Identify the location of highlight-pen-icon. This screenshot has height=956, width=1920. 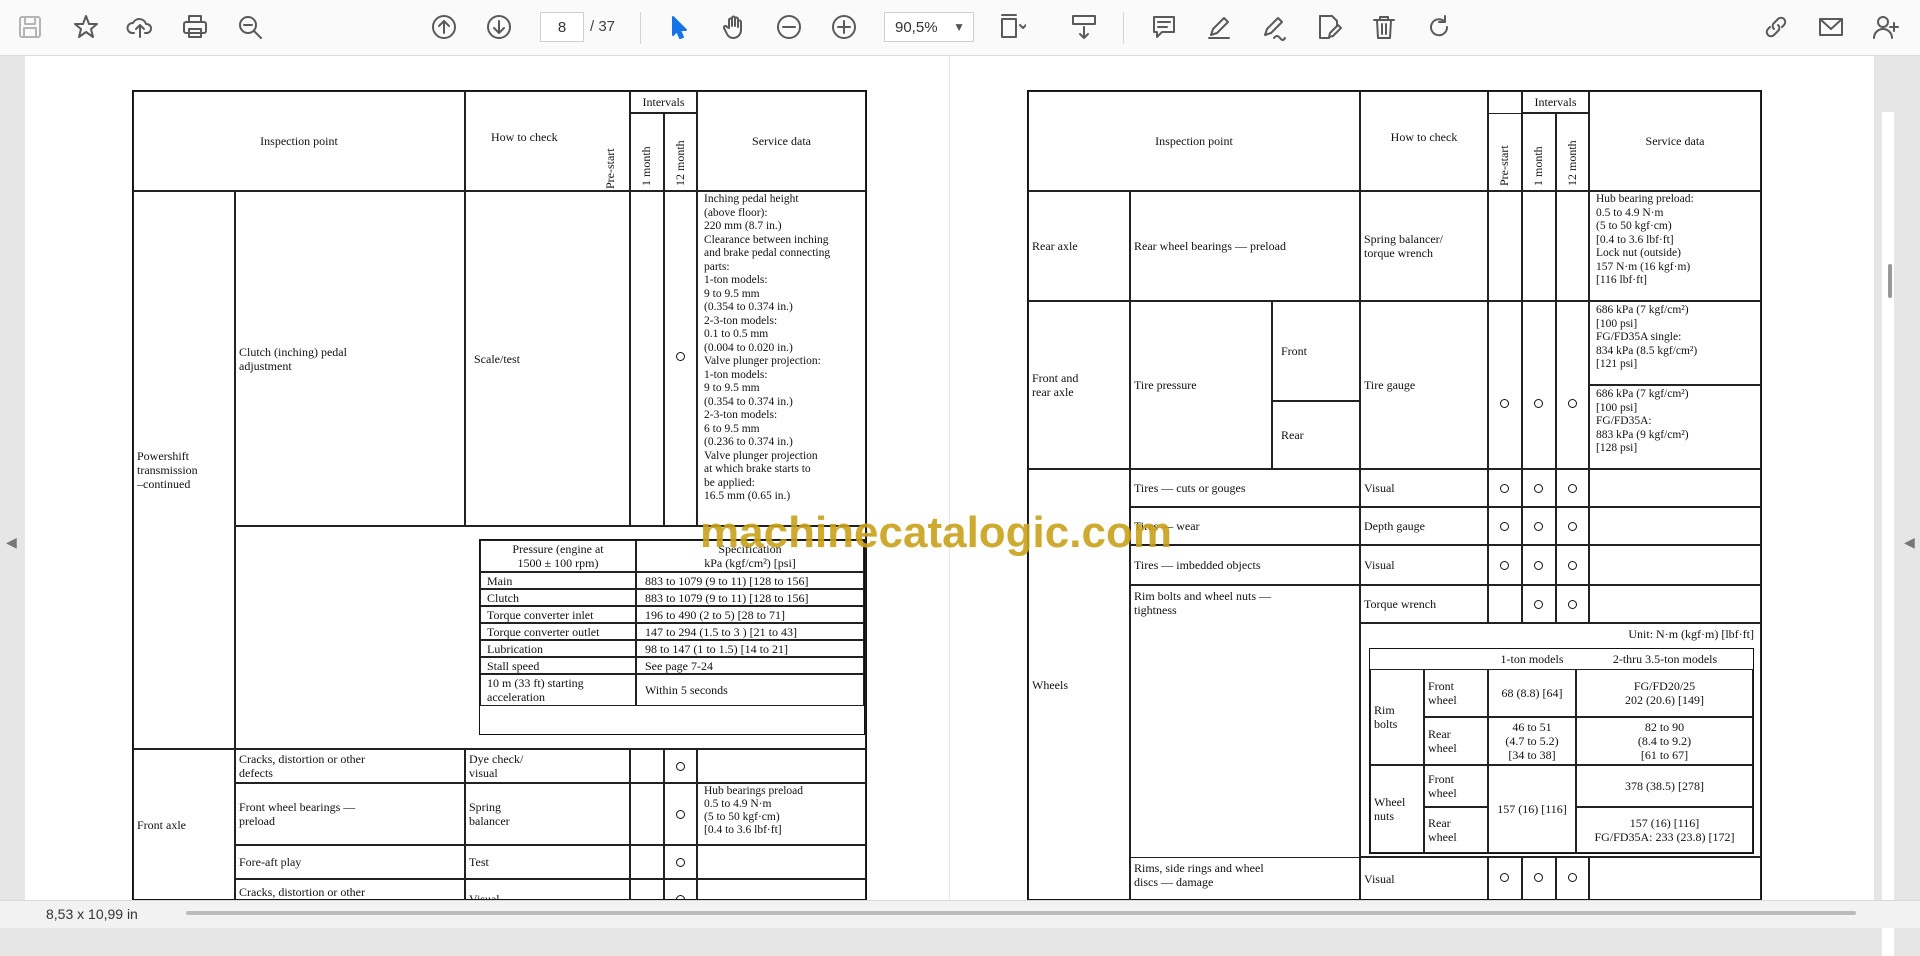
(1219, 27).